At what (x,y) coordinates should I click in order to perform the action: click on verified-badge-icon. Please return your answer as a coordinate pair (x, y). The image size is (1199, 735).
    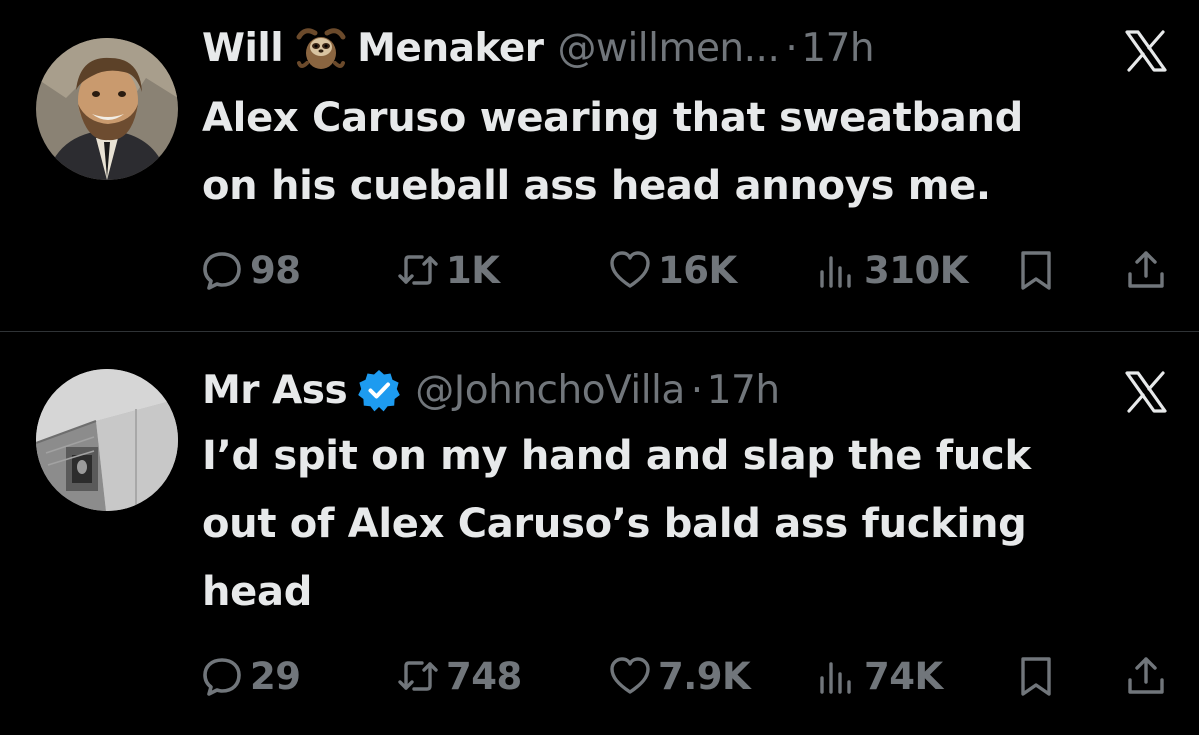
    Looking at the image, I should click on (379, 390).